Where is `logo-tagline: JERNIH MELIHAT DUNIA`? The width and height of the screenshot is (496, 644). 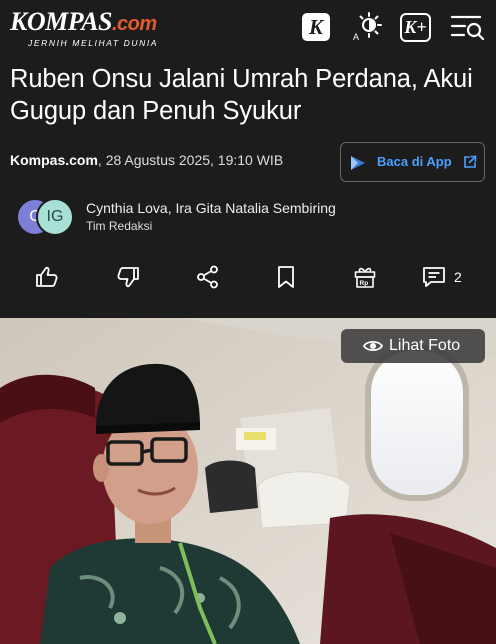 logo-tagline: JERNIH MELIHAT DUNIA is located at coordinates (93, 43).